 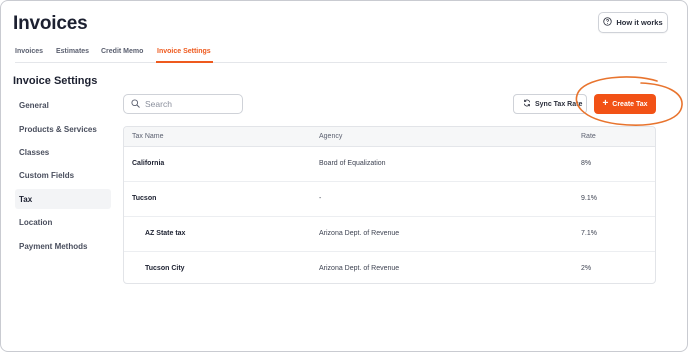 What do you see at coordinates (63, 152) in the screenshot?
I see `sidebar-item-classes: Classes` at bounding box center [63, 152].